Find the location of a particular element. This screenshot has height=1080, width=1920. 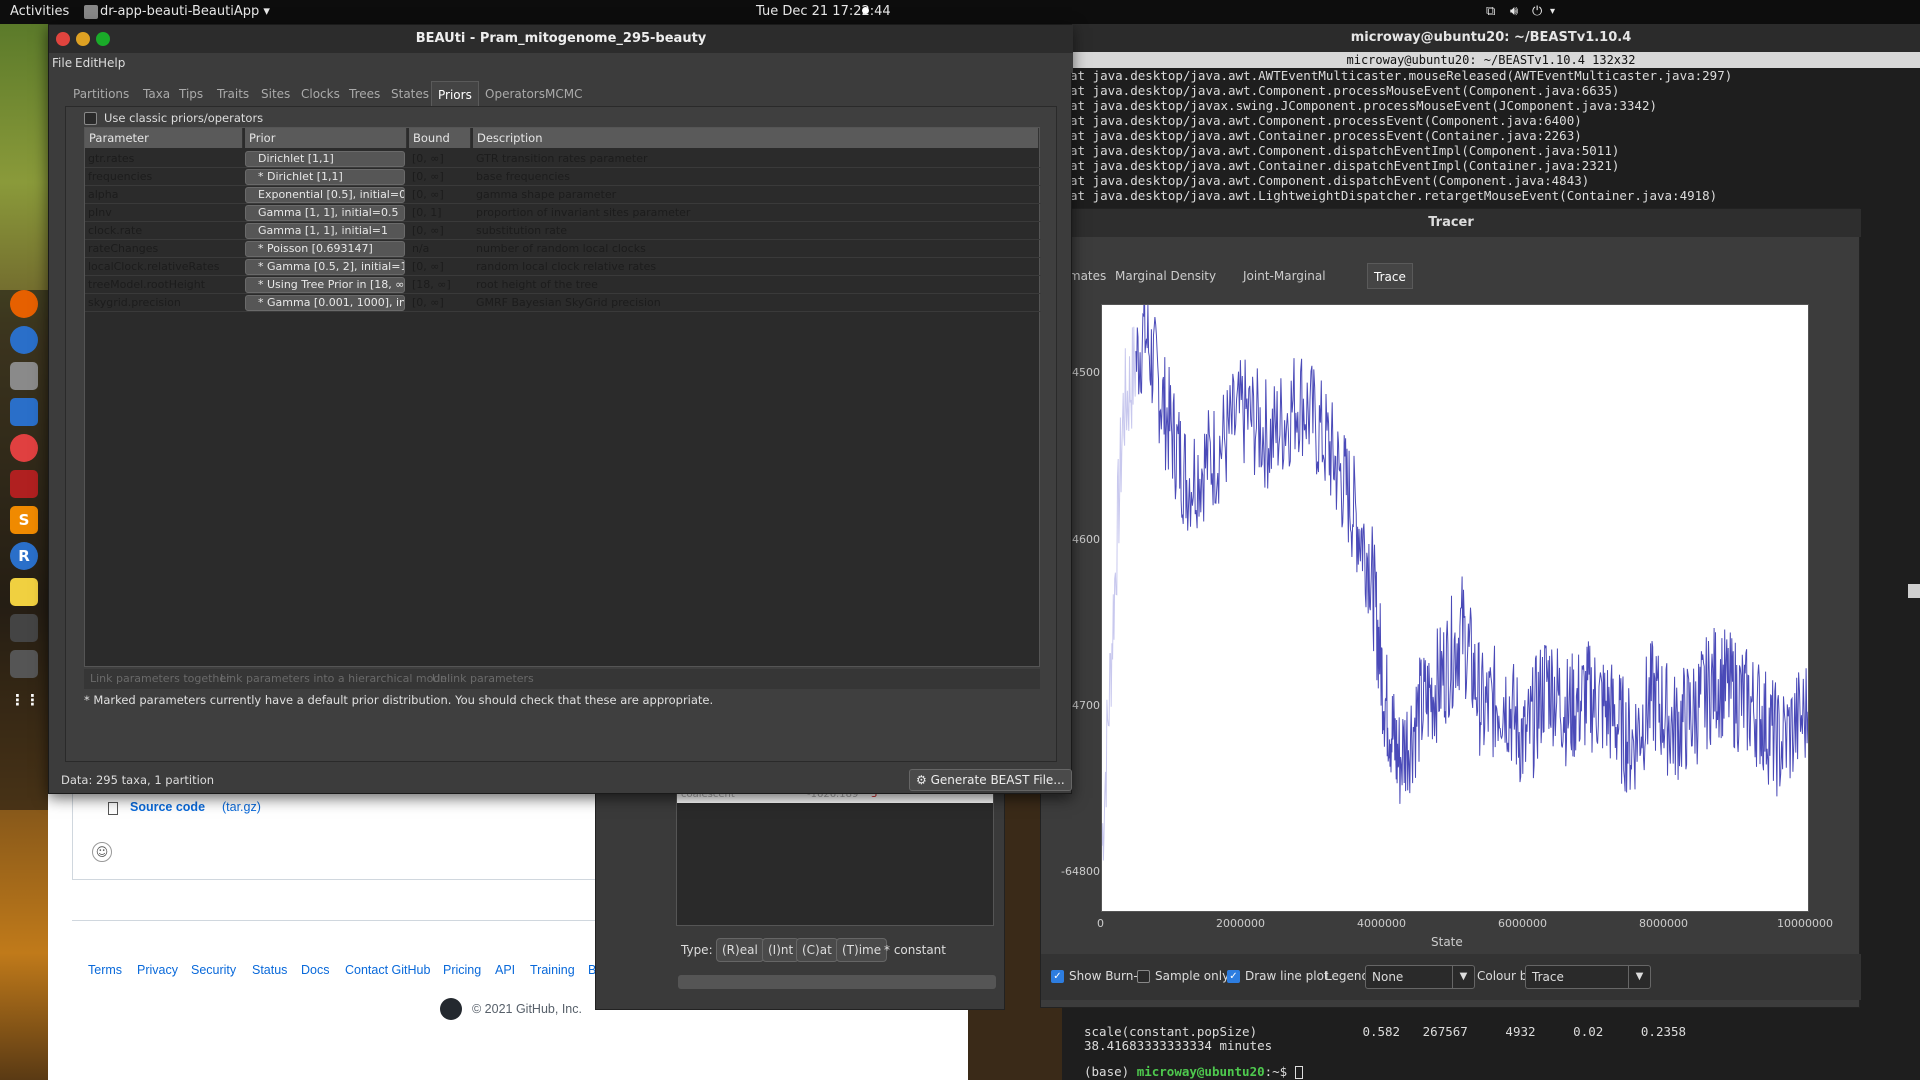

tab-joint-marginal: Joint-Marginal is located at coordinates (1284, 276).